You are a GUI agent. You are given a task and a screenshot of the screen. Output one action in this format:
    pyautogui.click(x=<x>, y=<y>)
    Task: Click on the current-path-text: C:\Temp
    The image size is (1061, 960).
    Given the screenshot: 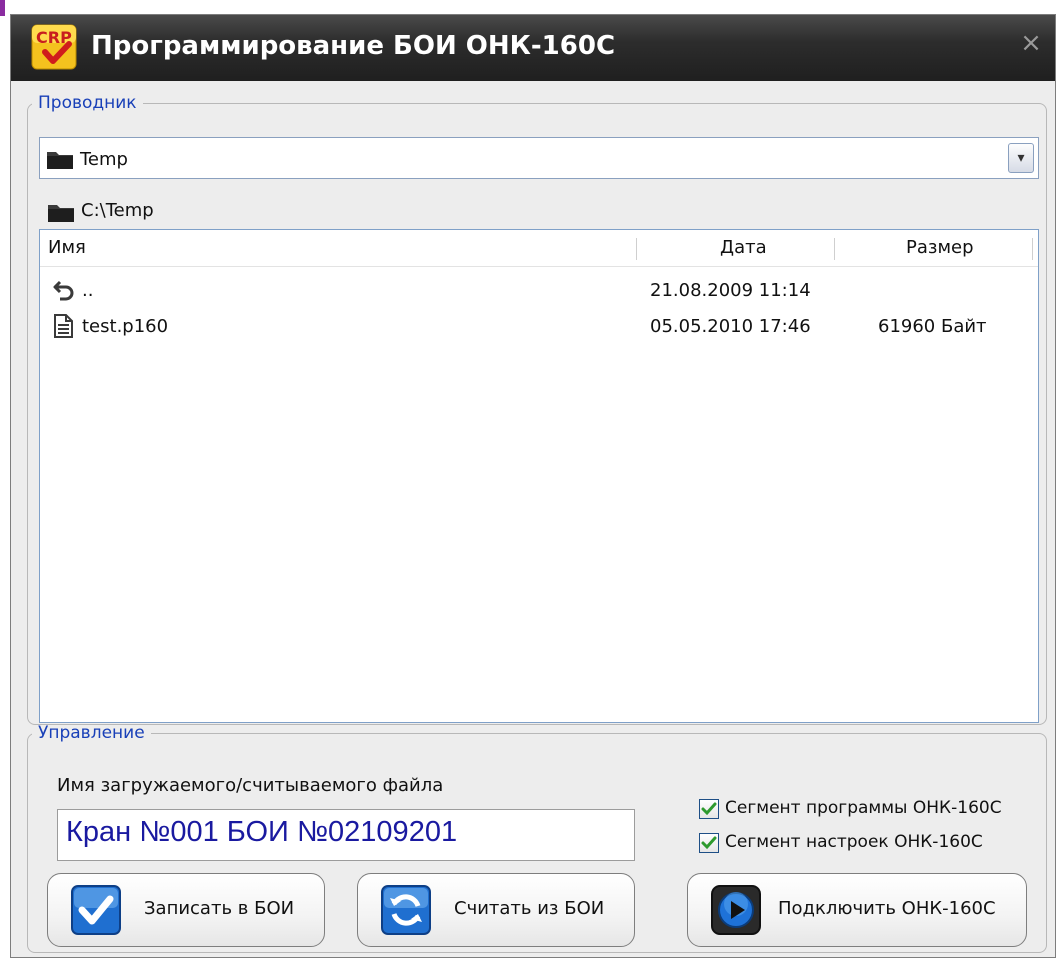 What is the action you would take?
    pyautogui.click(x=117, y=210)
    